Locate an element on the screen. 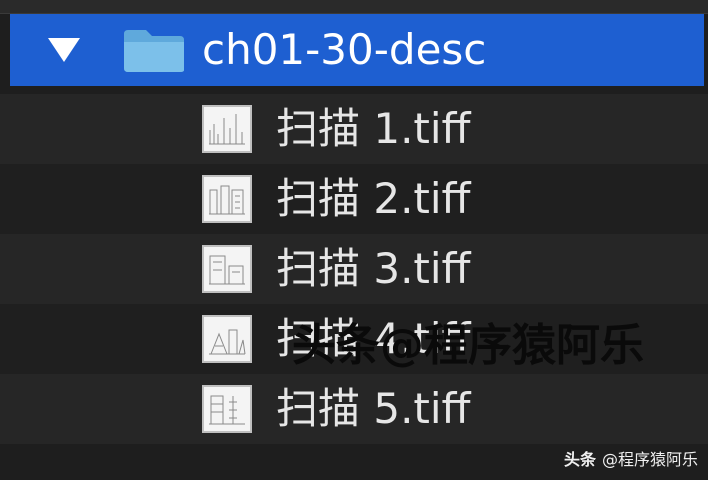 The width and height of the screenshot is (708, 480). previous-row-strip is located at coordinates (354, 7).